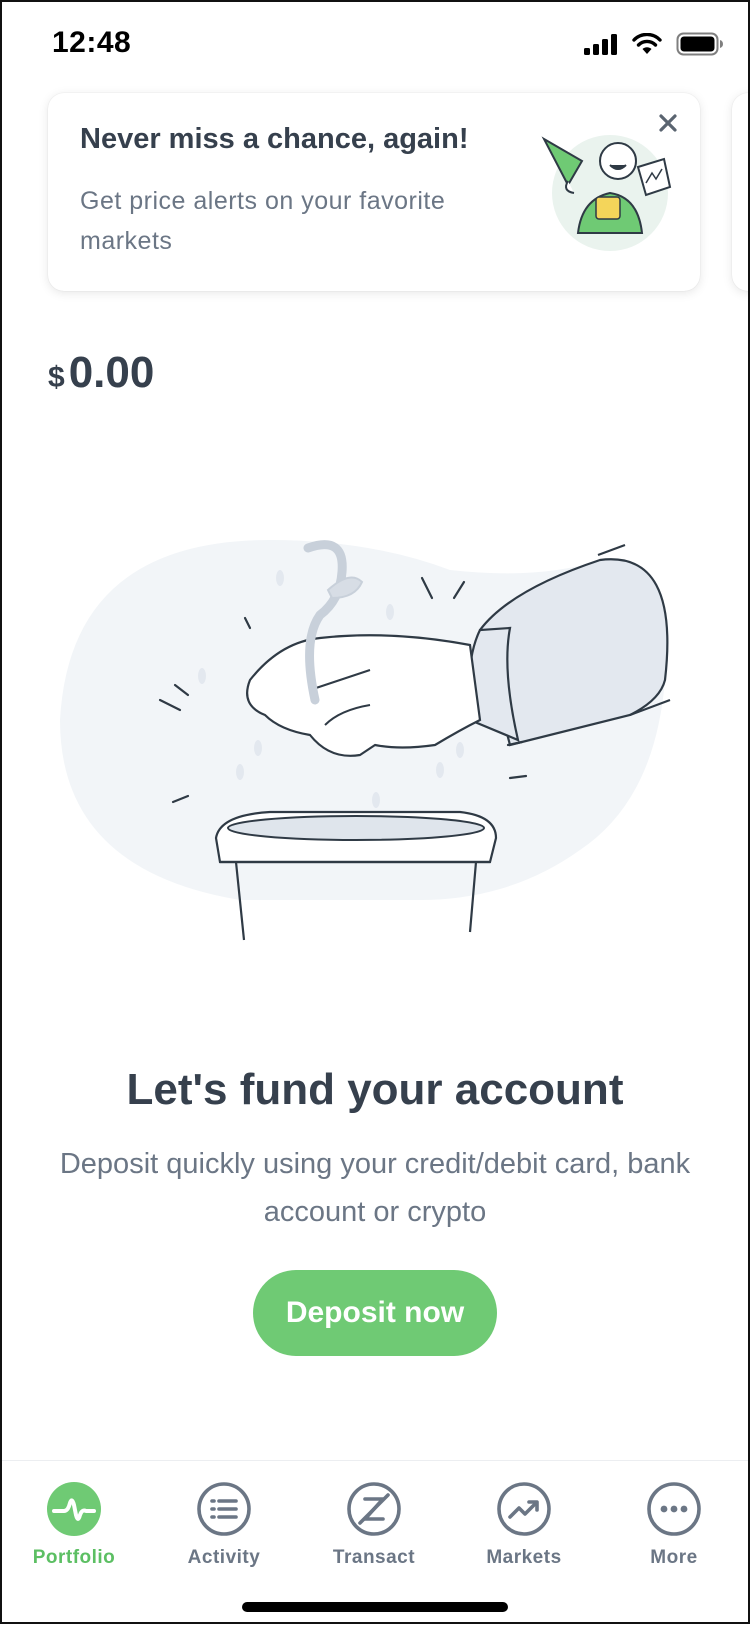 This screenshot has height=1625, width=750. I want to click on promo-title: Never miss a chance, again!, so click(274, 139).